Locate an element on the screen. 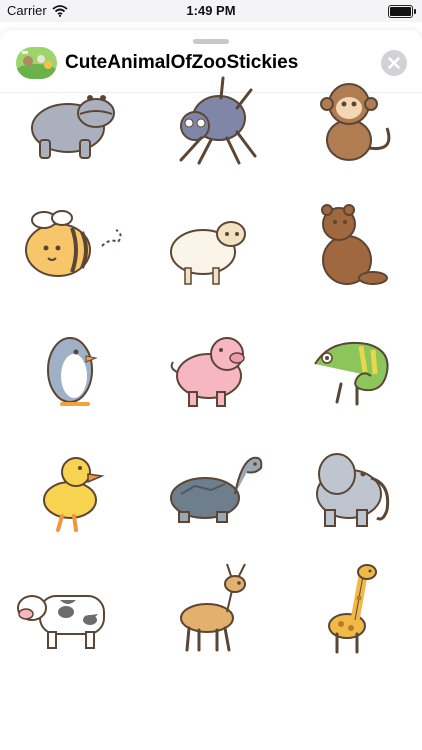 Image resolution: width=422 pixels, height=750 pixels. battery-icon is located at coordinates (402, 11).